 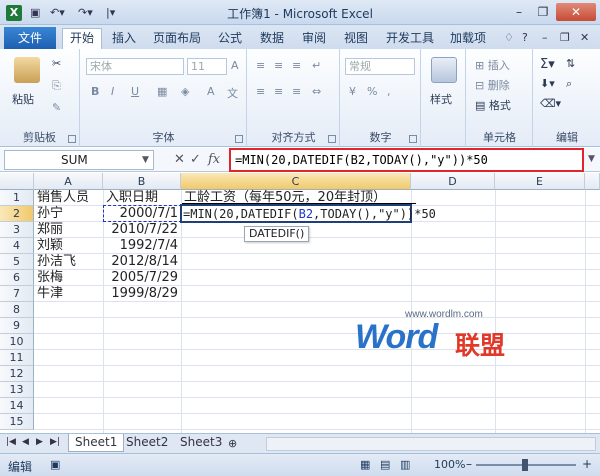 I want to click on tab-file: 文件, so click(x=30, y=38).